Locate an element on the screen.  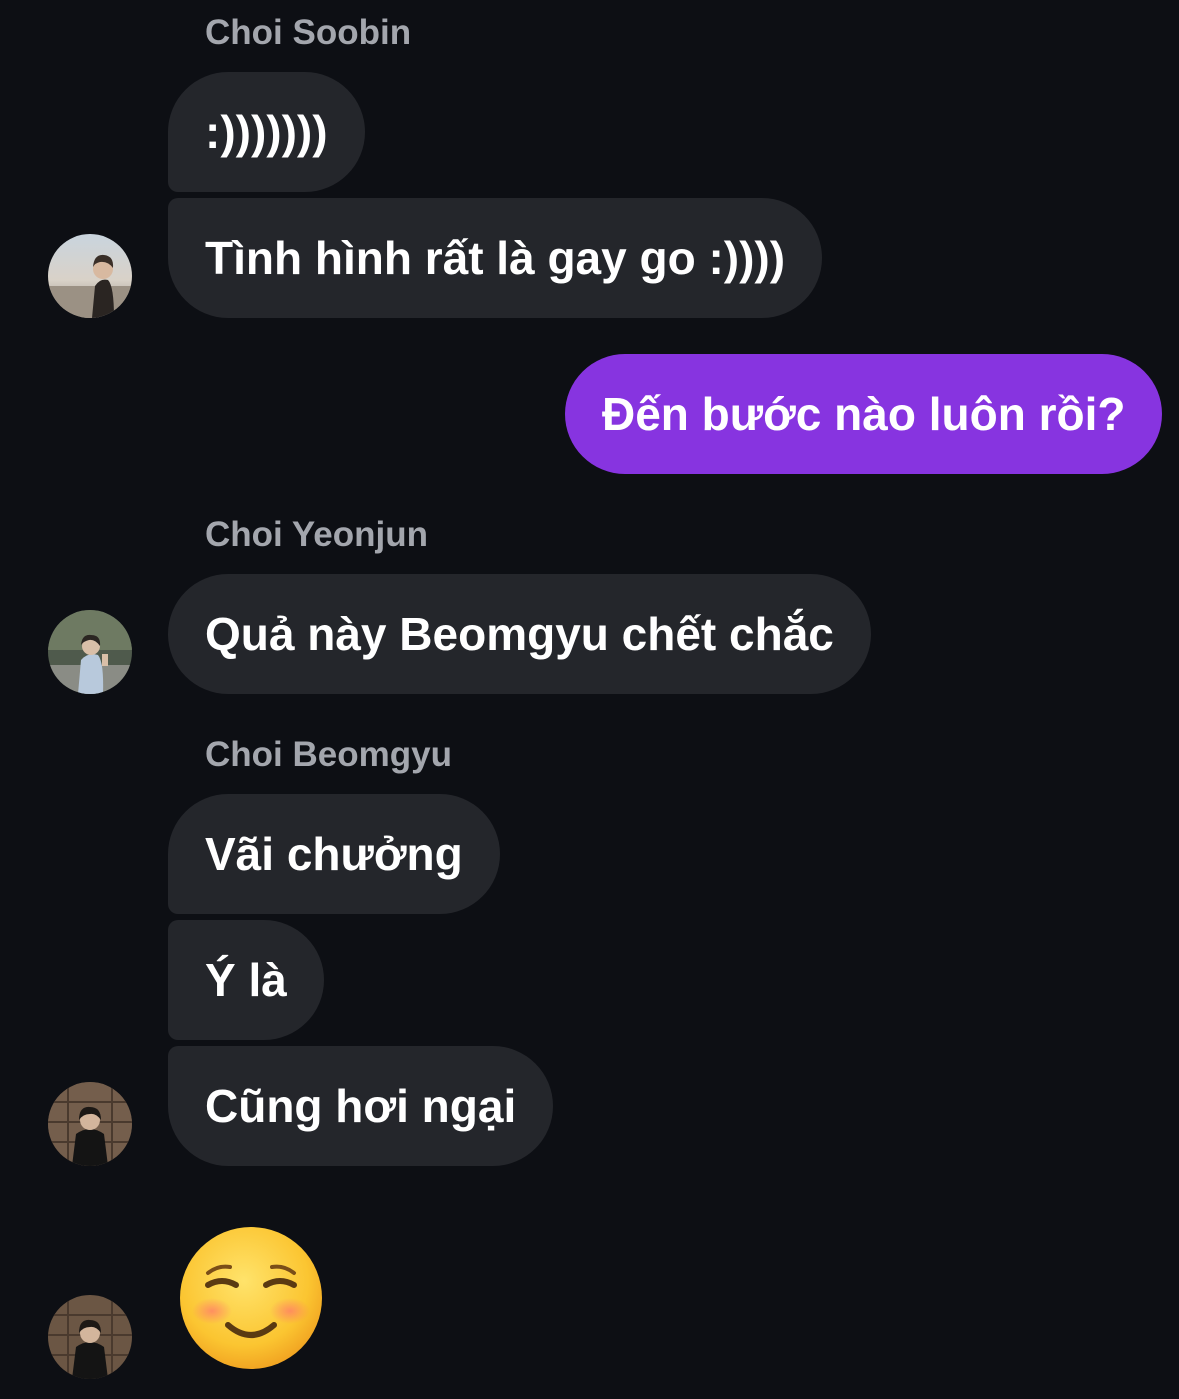
message-bubble: Cũng hơi ngại is located at coordinates (361, 1106).